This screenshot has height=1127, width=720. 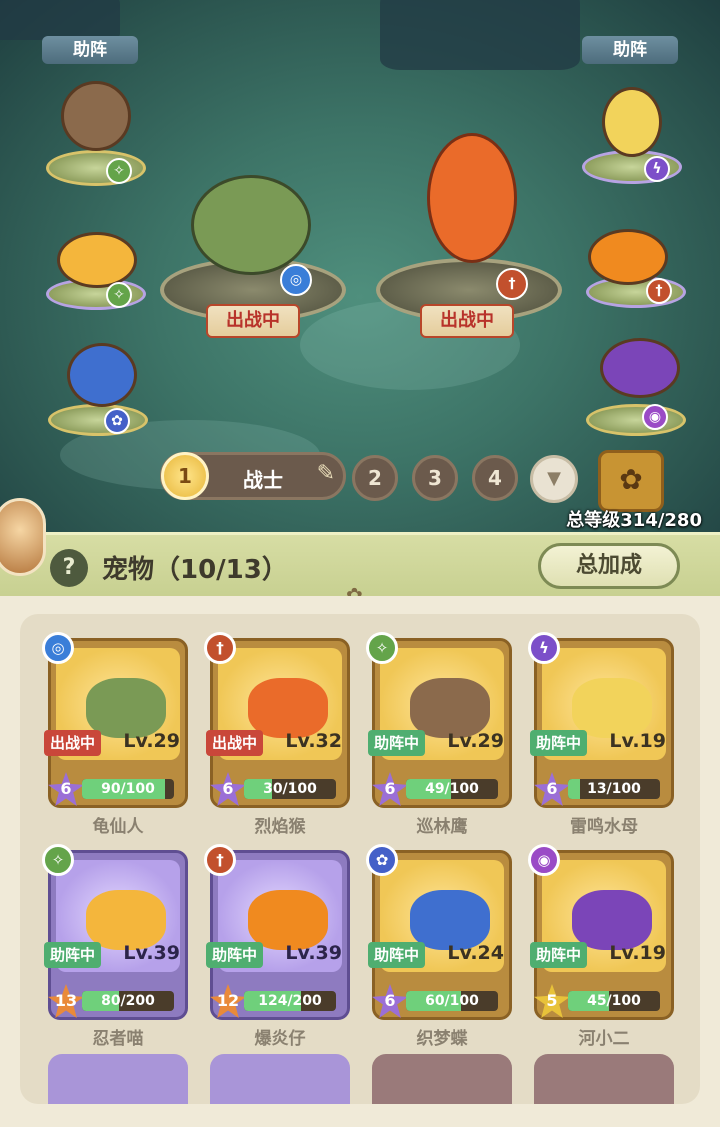 I want to click on water-element-icon: ◎, so click(x=296, y=280).